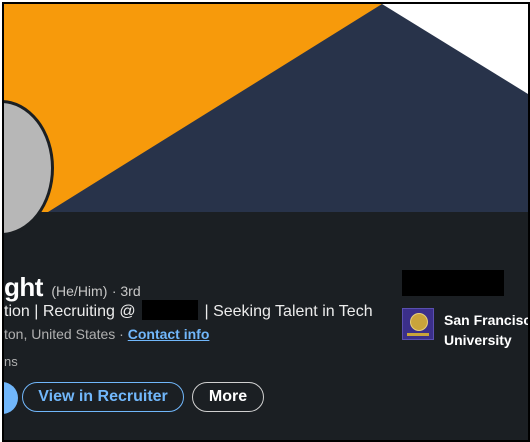 The width and height of the screenshot is (530, 442). I want to click on connections-count: ns, so click(11, 361).